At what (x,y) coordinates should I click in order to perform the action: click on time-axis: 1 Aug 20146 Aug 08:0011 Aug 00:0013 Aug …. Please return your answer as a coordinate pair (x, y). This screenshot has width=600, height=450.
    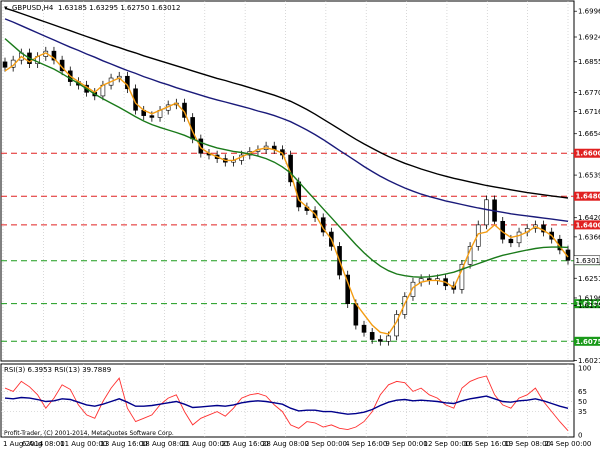
    Looking at the image, I should click on (297, 444).